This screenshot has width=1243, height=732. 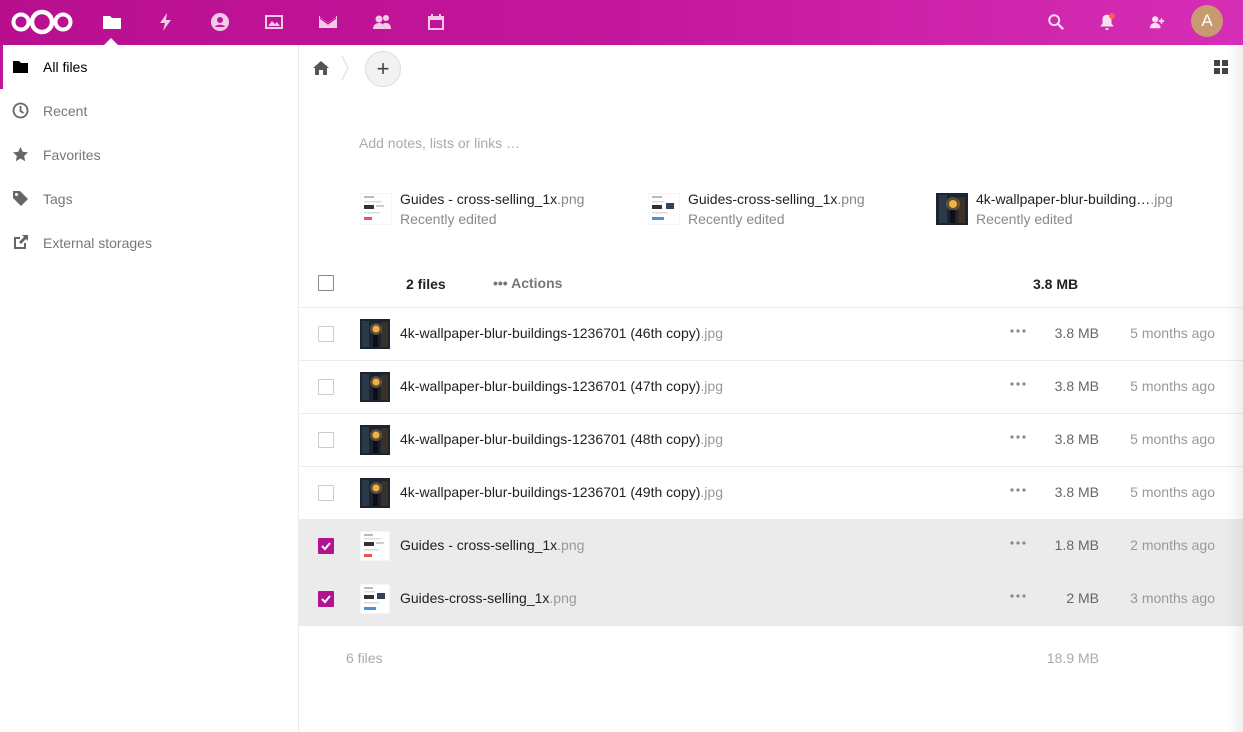 What do you see at coordinates (436, 22) in the screenshot?
I see `calendar-icon` at bounding box center [436, 22].